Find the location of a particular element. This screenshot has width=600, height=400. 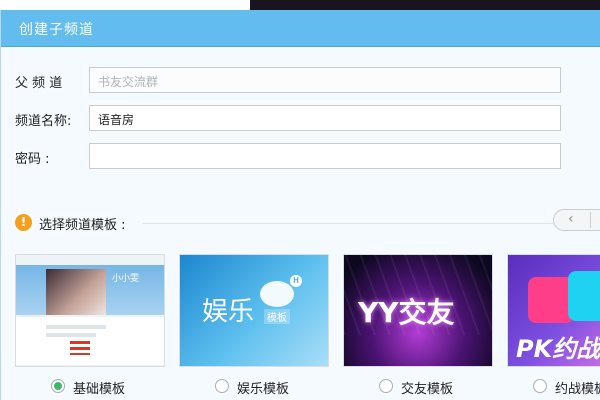

template-option-label: 约战模板 is located at coordinates (577, 389).